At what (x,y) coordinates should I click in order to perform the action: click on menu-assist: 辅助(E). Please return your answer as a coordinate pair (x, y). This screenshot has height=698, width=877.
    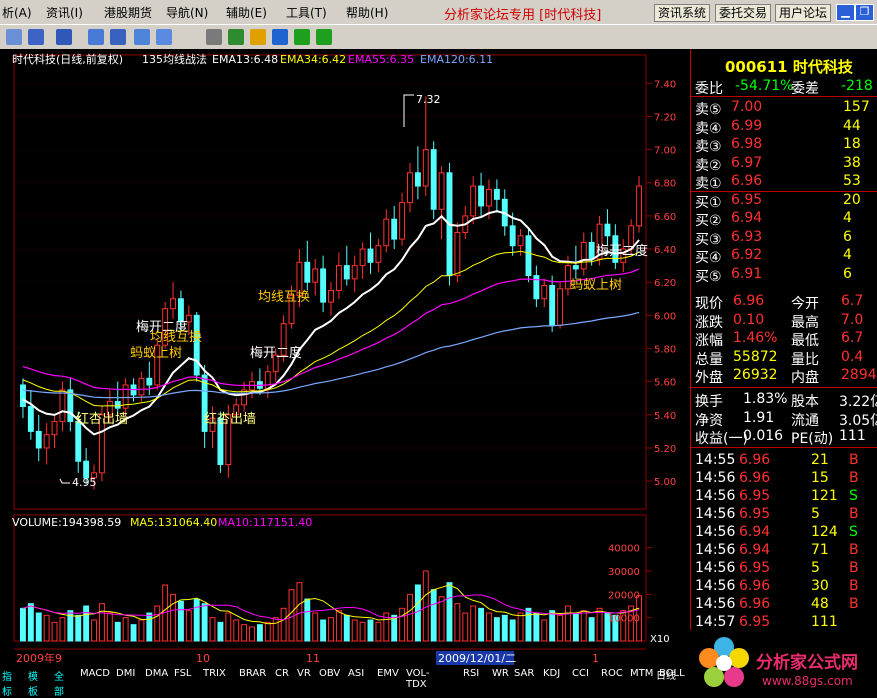
    Looking at the image, I should click on (246, 12).